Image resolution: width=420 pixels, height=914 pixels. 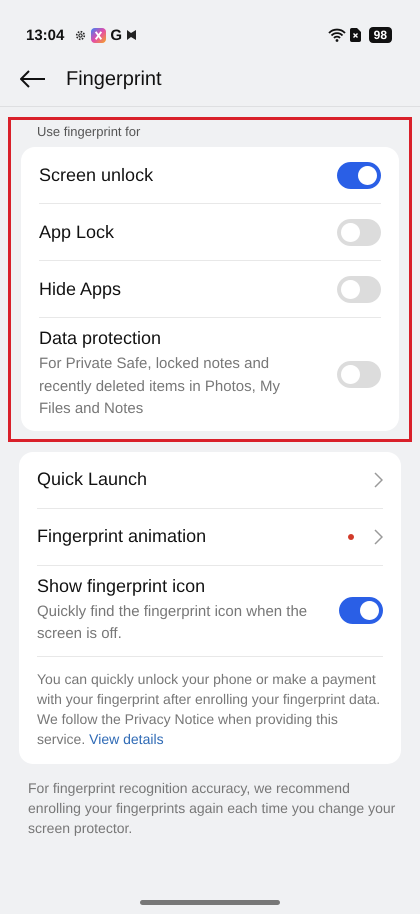 I want to click on sim-icon, so click(x=355, y=35).